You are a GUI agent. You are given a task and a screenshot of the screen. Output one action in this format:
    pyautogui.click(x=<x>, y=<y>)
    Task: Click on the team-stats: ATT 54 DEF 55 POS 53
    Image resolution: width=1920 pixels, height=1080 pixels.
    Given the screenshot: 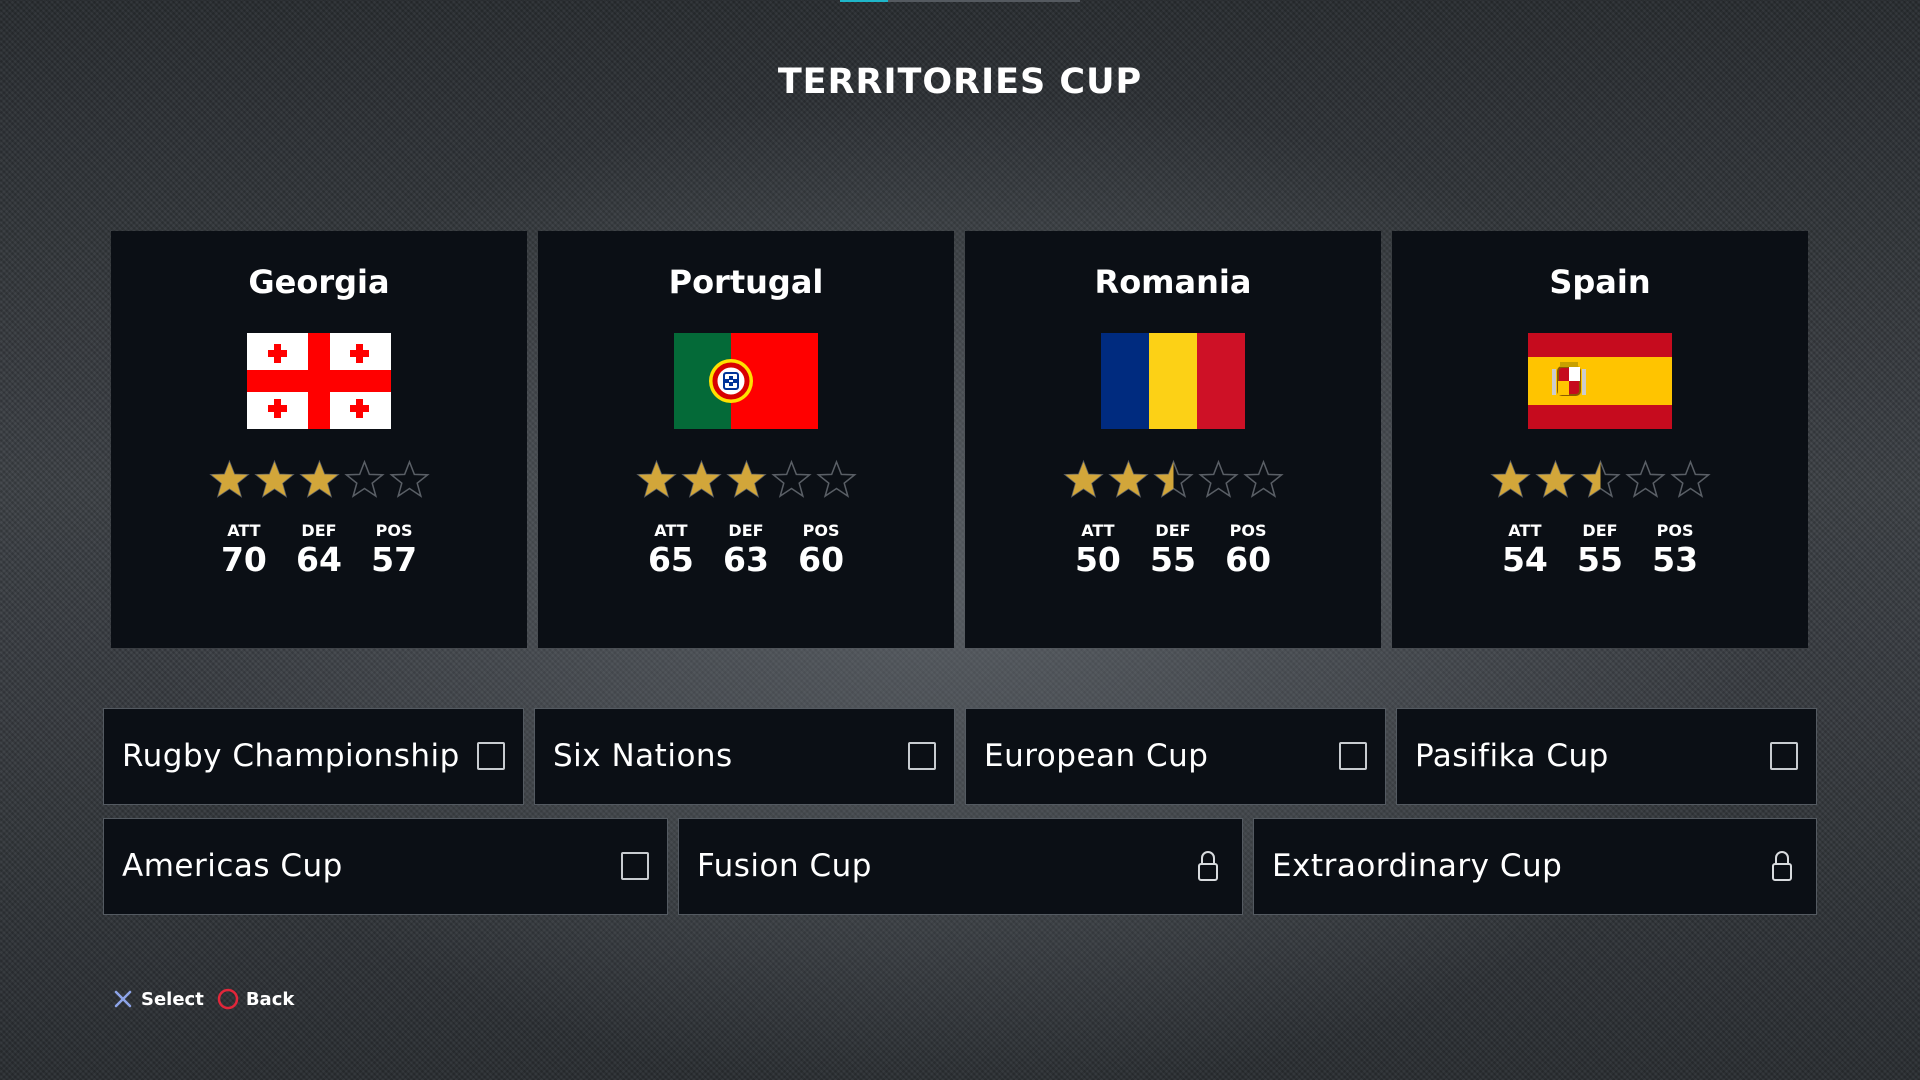 What is the action you would take?
    pyautogui.click(x=1600, y=550)
    